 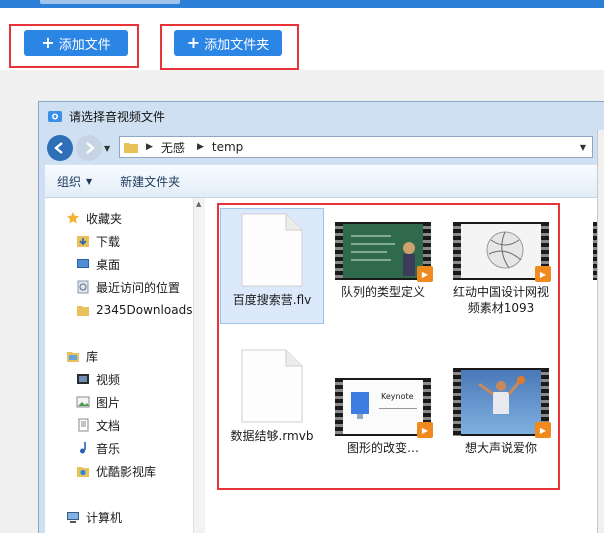 What do you see at coordinates (198, 204) in the screenshot?
I see `scroll-up-icon: ▲` at bounding box center [198, 204].